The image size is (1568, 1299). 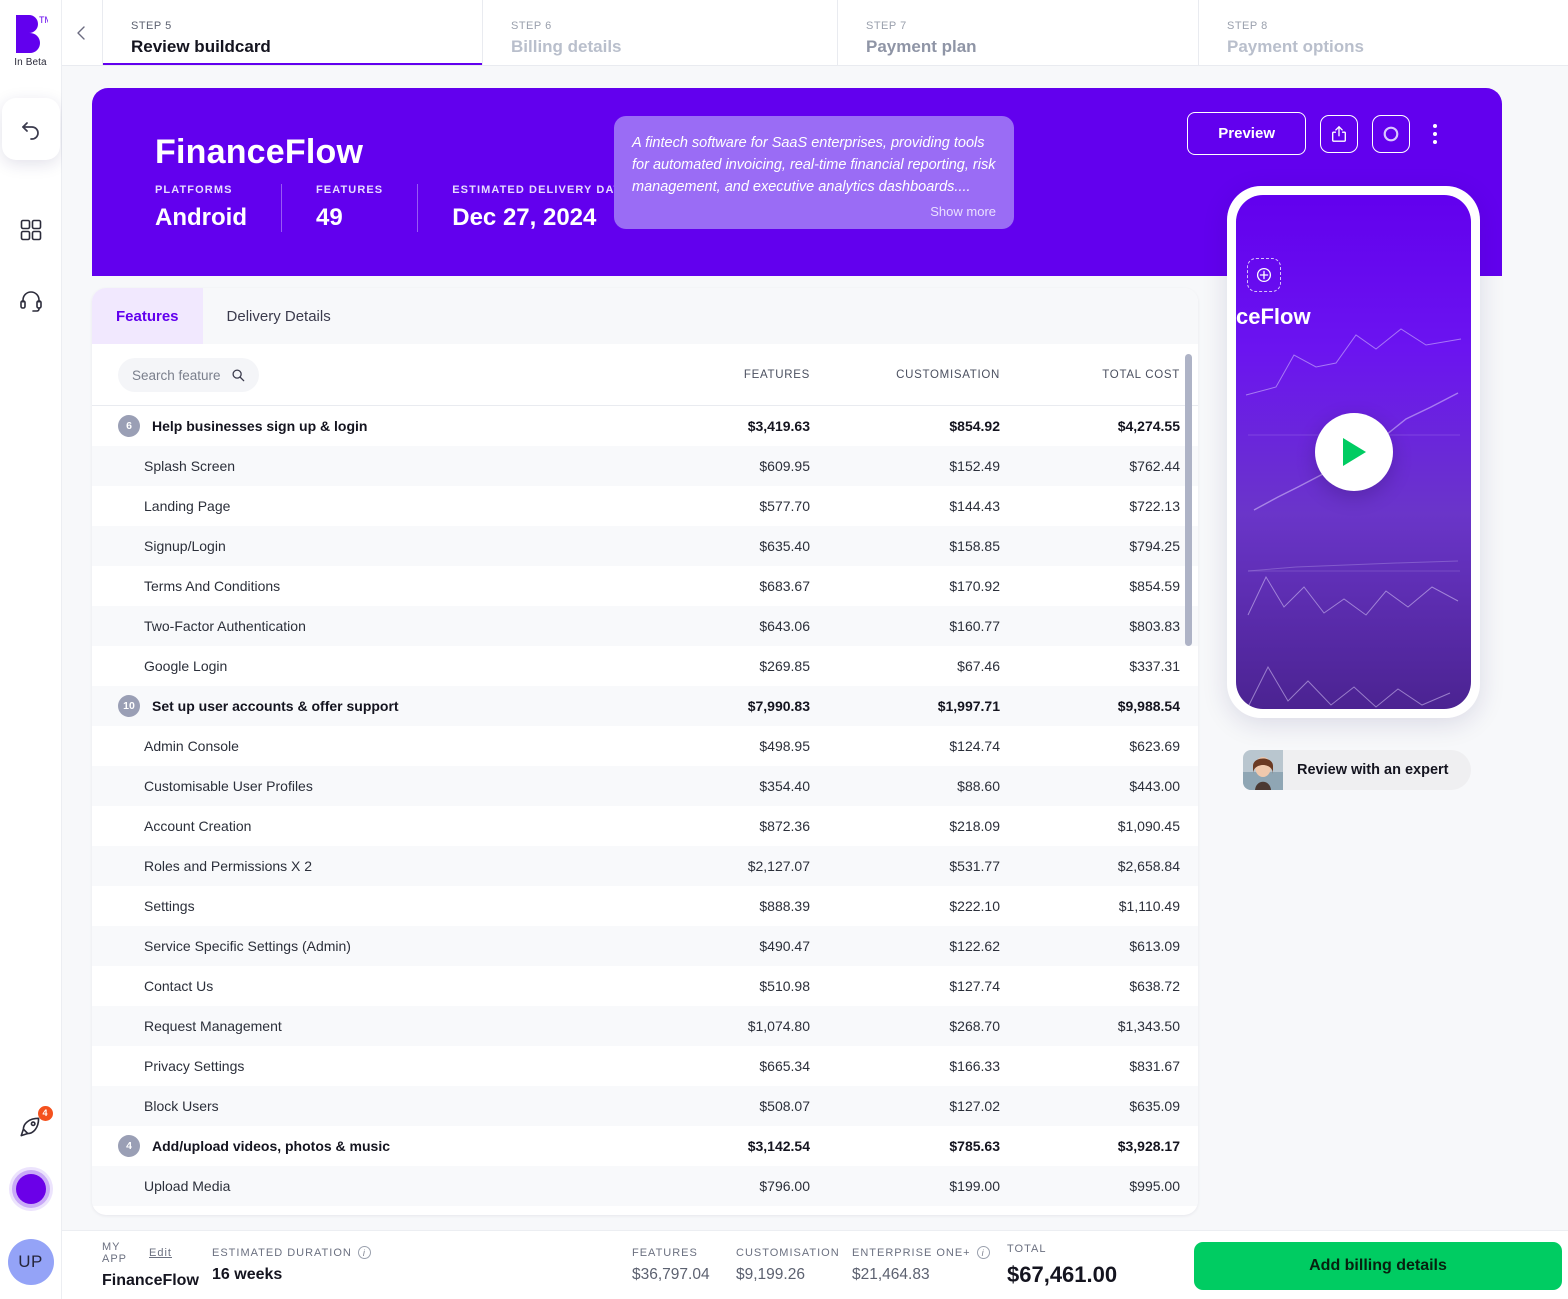 What do you see at coordinates (929, 1265) in the screenshot?
I see `footer-enterprise: ENTERPRISE ONE+ i $21,464.83` at bounding box center [929, 1265].